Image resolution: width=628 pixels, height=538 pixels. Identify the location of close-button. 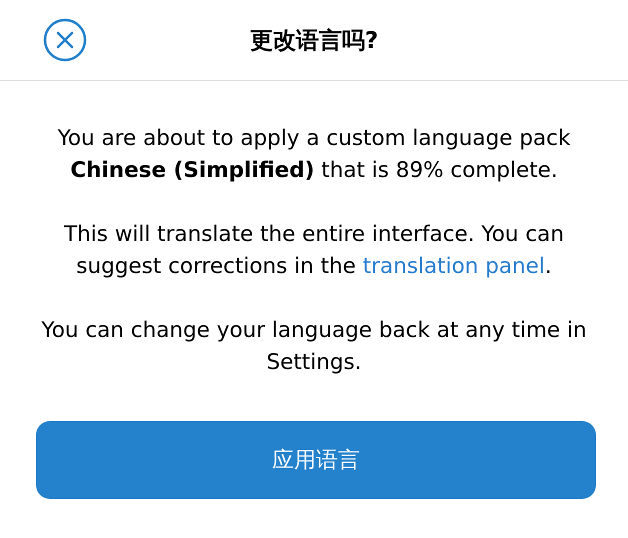
(65, 40).